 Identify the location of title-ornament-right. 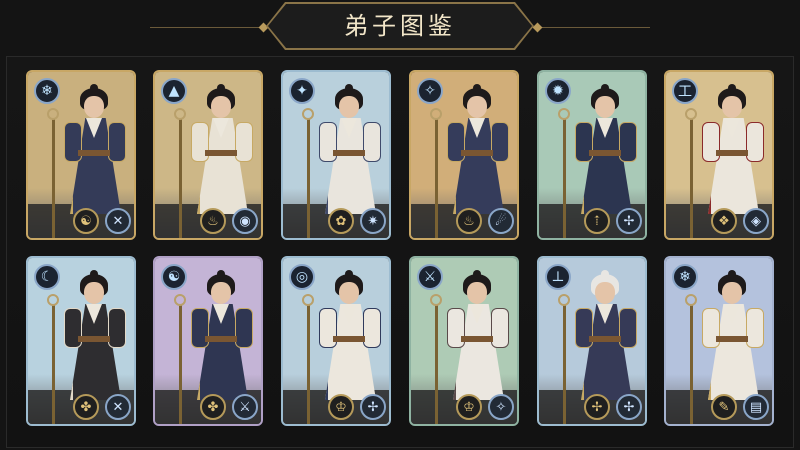
(537, 27).